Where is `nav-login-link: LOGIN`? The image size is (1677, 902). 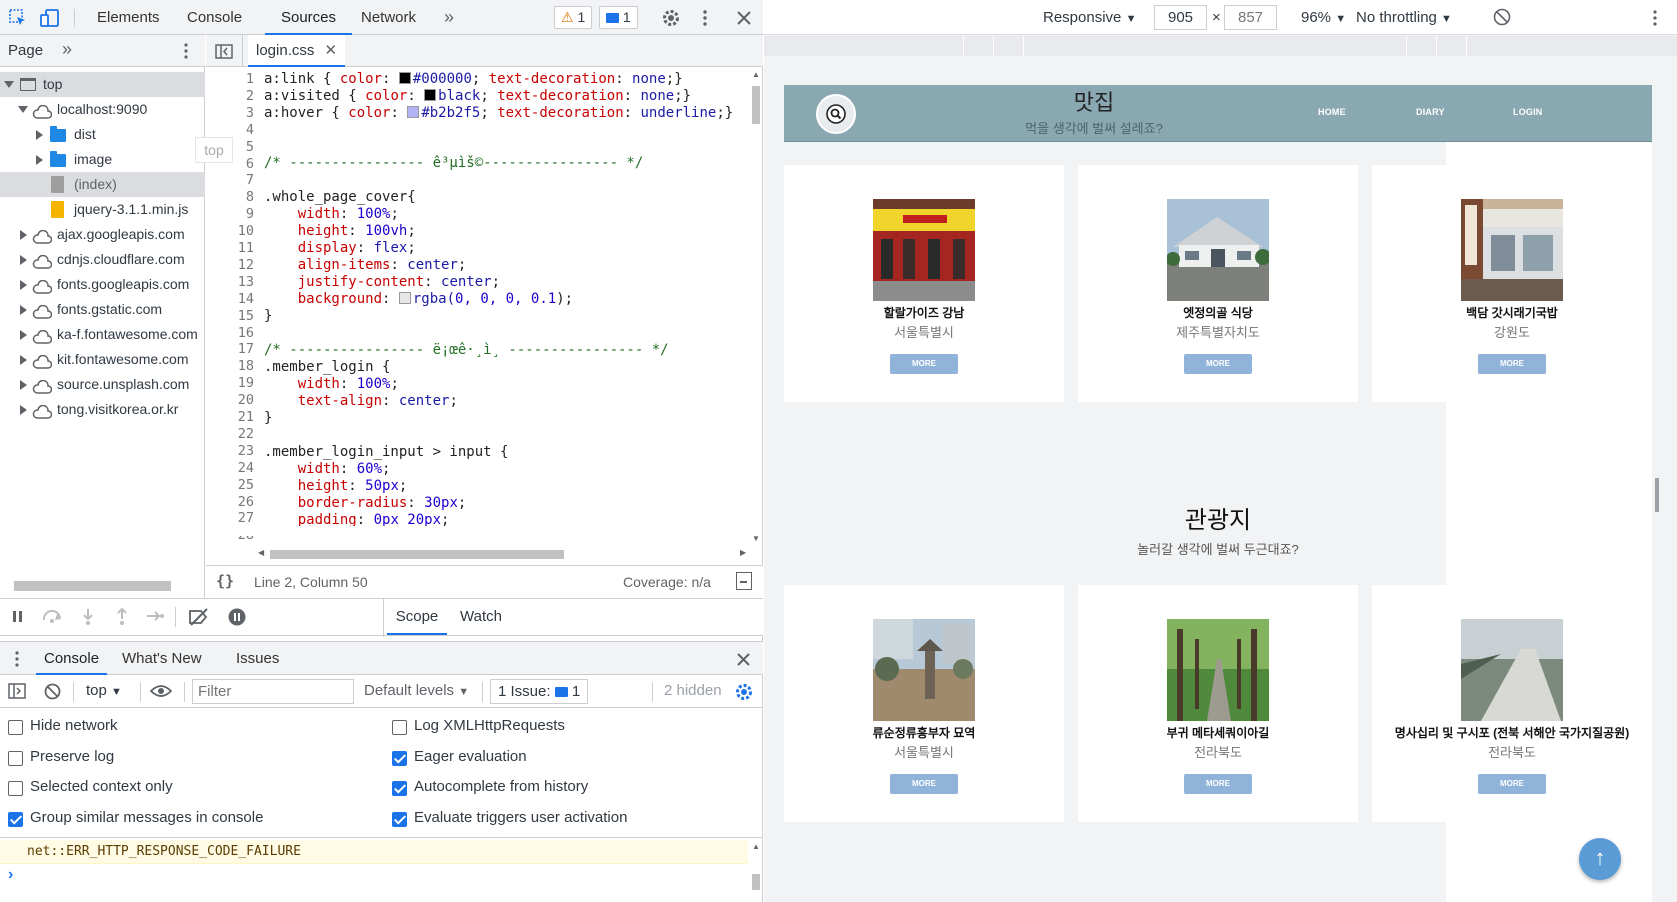 nav-login-link: LOGIN is located at coordinates (1528, 112).